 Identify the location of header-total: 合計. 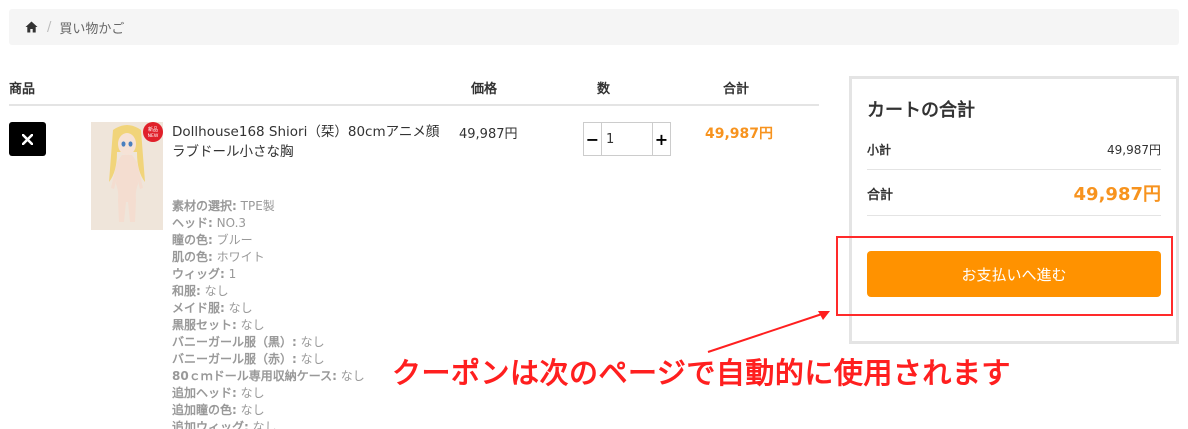
(736, 89).